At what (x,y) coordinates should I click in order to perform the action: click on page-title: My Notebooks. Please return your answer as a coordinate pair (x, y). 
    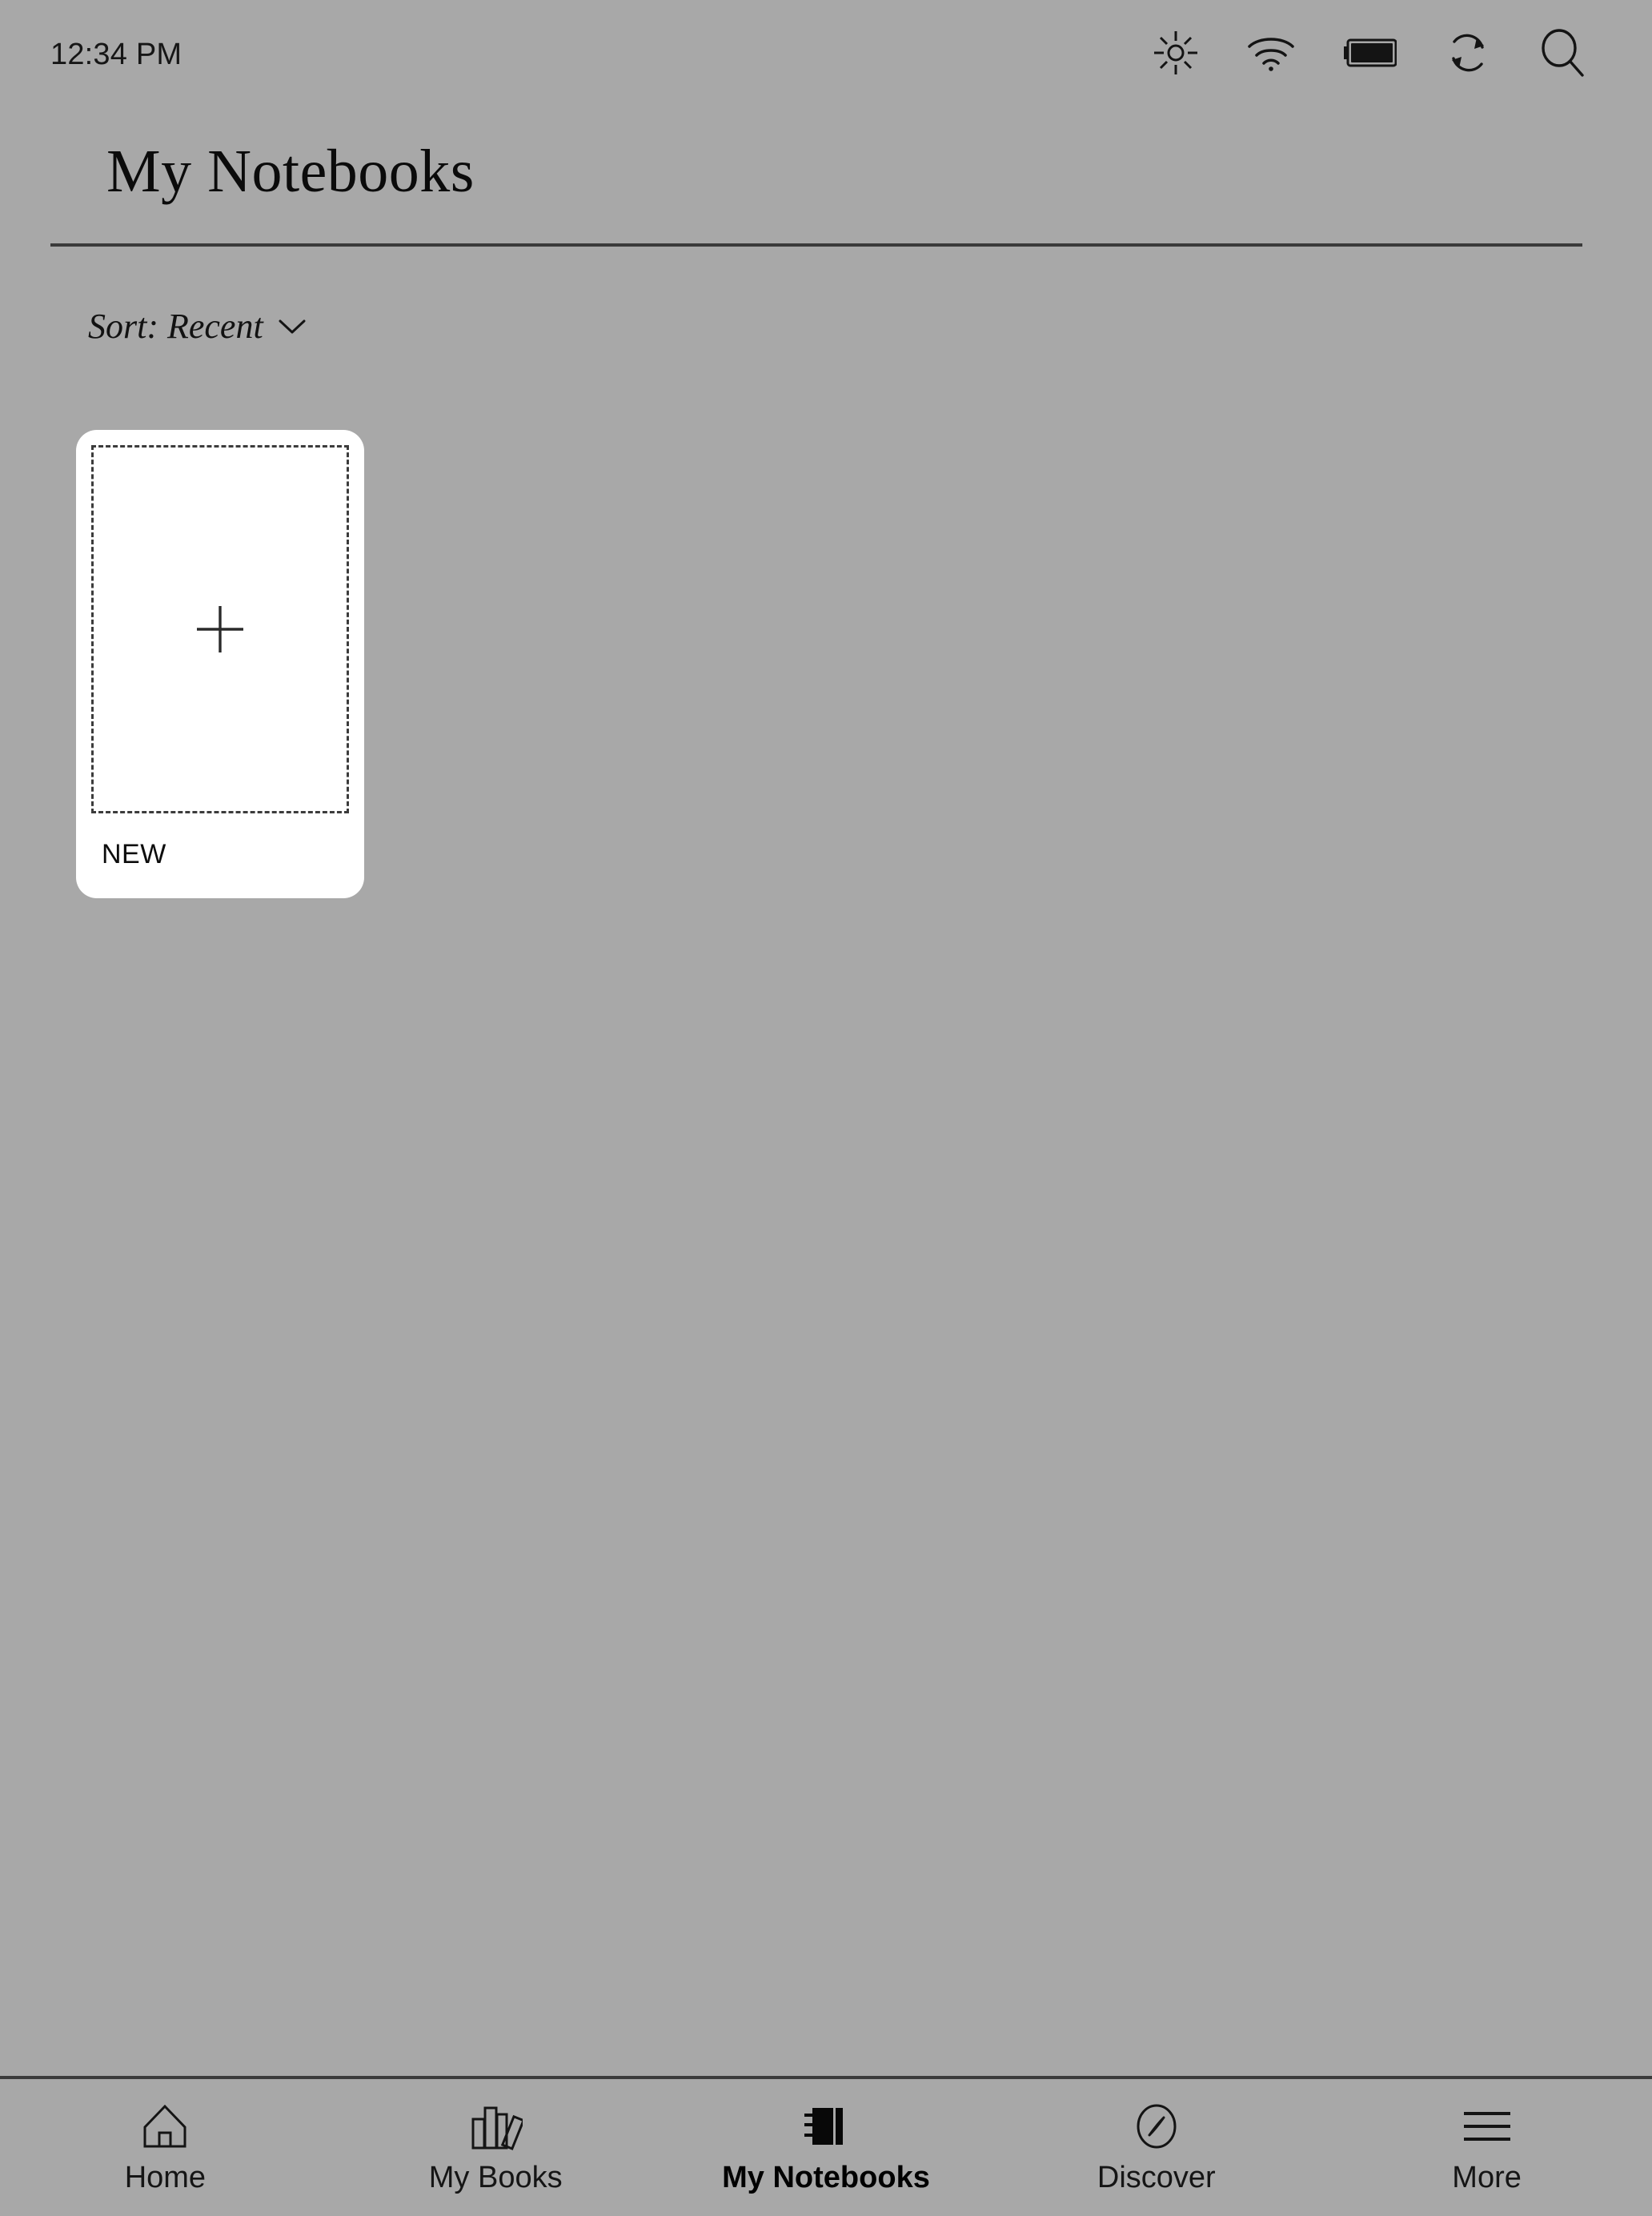
    Looking at the image, I should click on (290, 171).